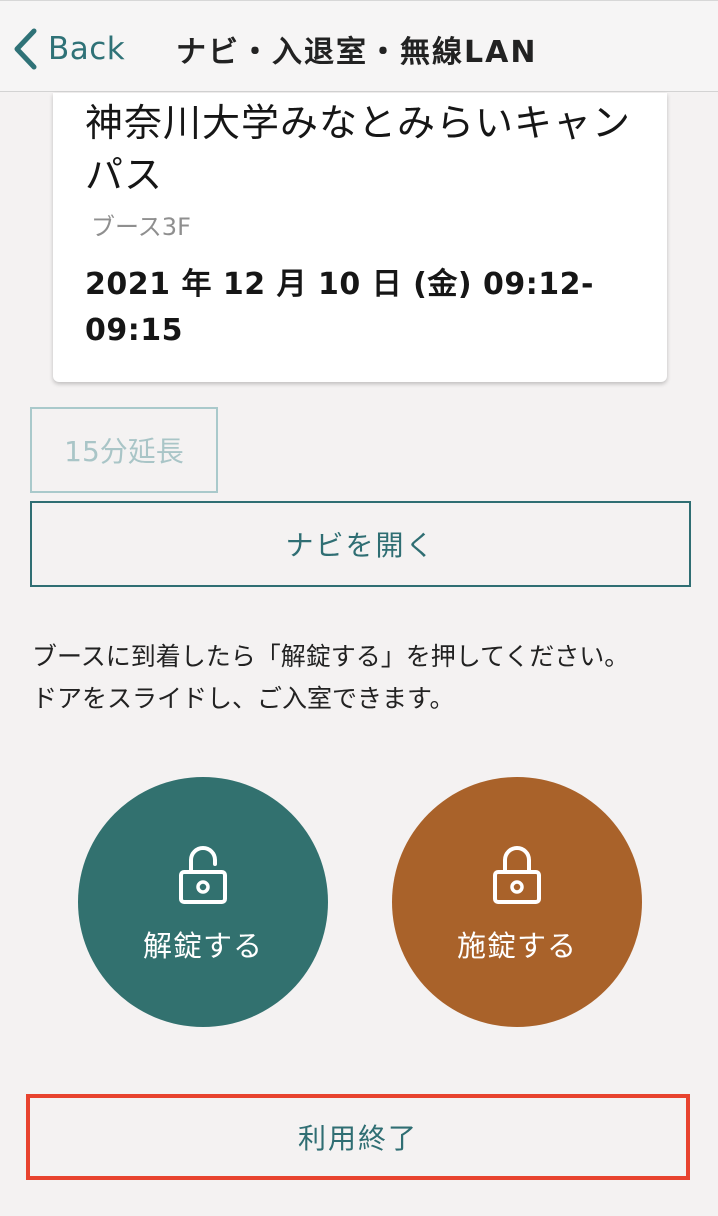 The height and width of the screenshot is (1216, 718). I want to click on unlock-label: 解錠する, so click(202, 946).